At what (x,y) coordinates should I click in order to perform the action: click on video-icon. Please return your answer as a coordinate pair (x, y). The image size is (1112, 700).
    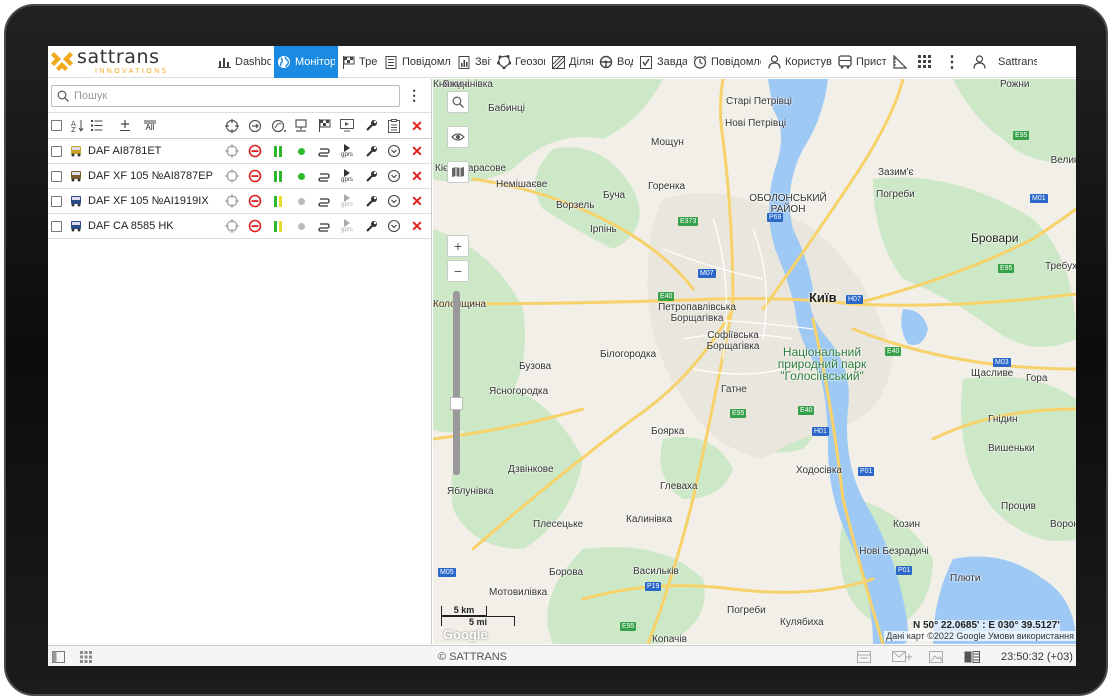
    Looking at the image, I should click on (347, 125).